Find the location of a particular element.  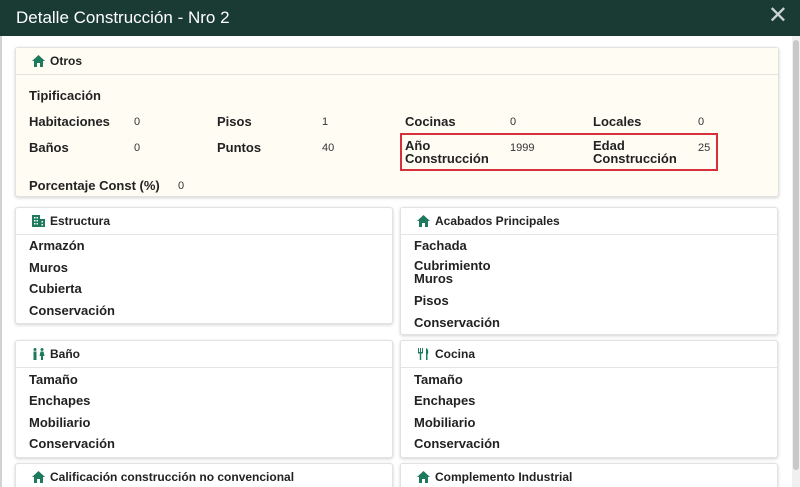

locales-label: Locales is located at coordinates (617, 121).